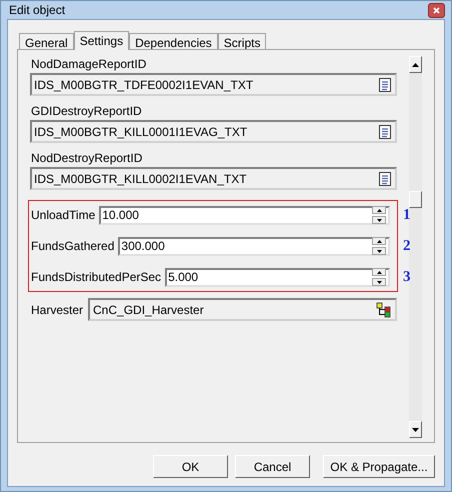  Describe the element at coordinates (213, 84) in the screenshot. I see `text-field: IDS_M00BGTR_TDFE0002I1EVAN_TXT` at that location.